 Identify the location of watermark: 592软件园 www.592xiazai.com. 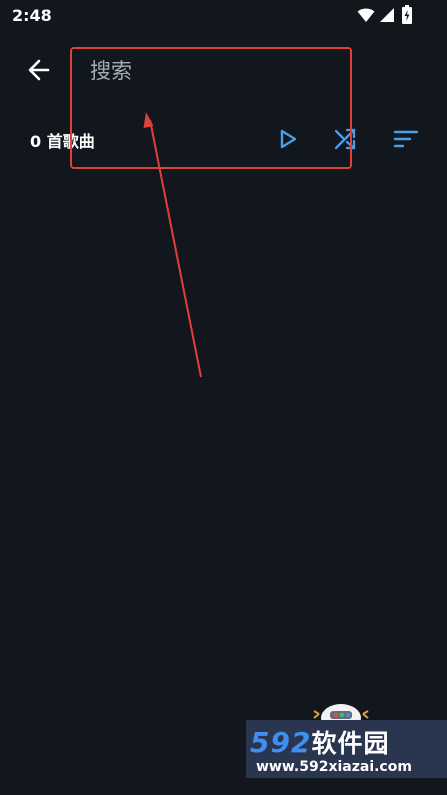
(346, 747).